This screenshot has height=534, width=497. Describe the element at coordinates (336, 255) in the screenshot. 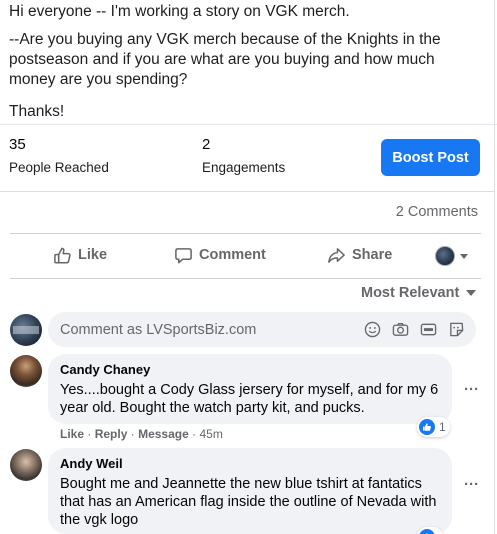

I see `share-icon` at that location.